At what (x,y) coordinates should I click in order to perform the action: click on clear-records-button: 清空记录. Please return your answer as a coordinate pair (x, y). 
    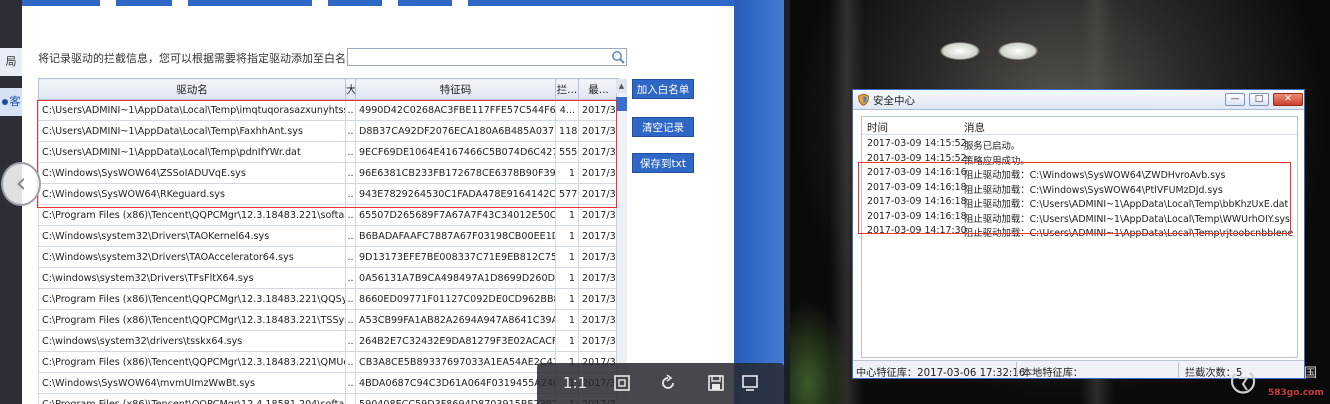
    Looking at the image, I should click on (663, 127).